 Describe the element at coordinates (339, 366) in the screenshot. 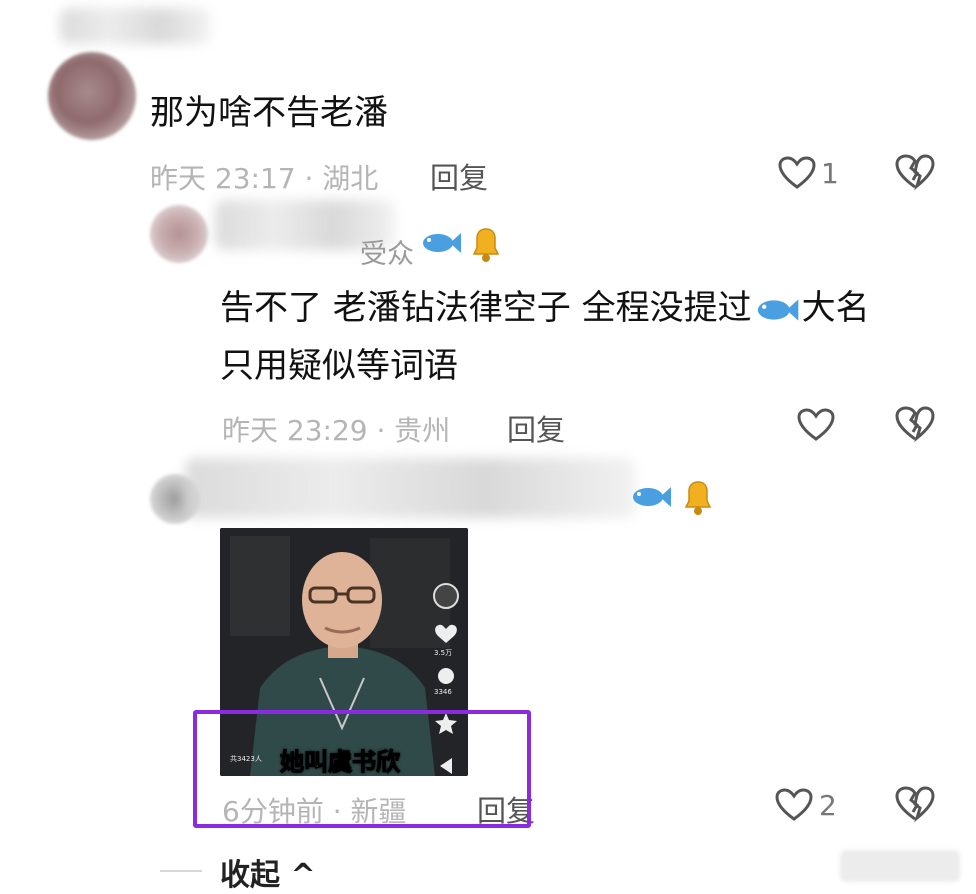

I see `comment-text-line2: 只用疑似等词语` at that location.